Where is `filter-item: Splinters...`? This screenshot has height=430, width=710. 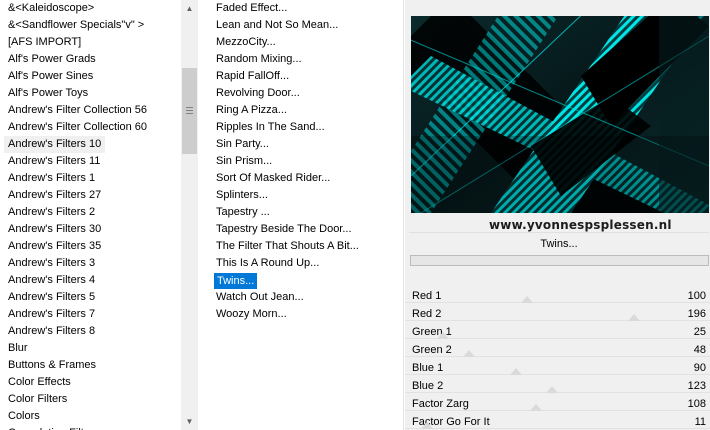
filter-item: Splinters... is located at coordinates (242, 195).